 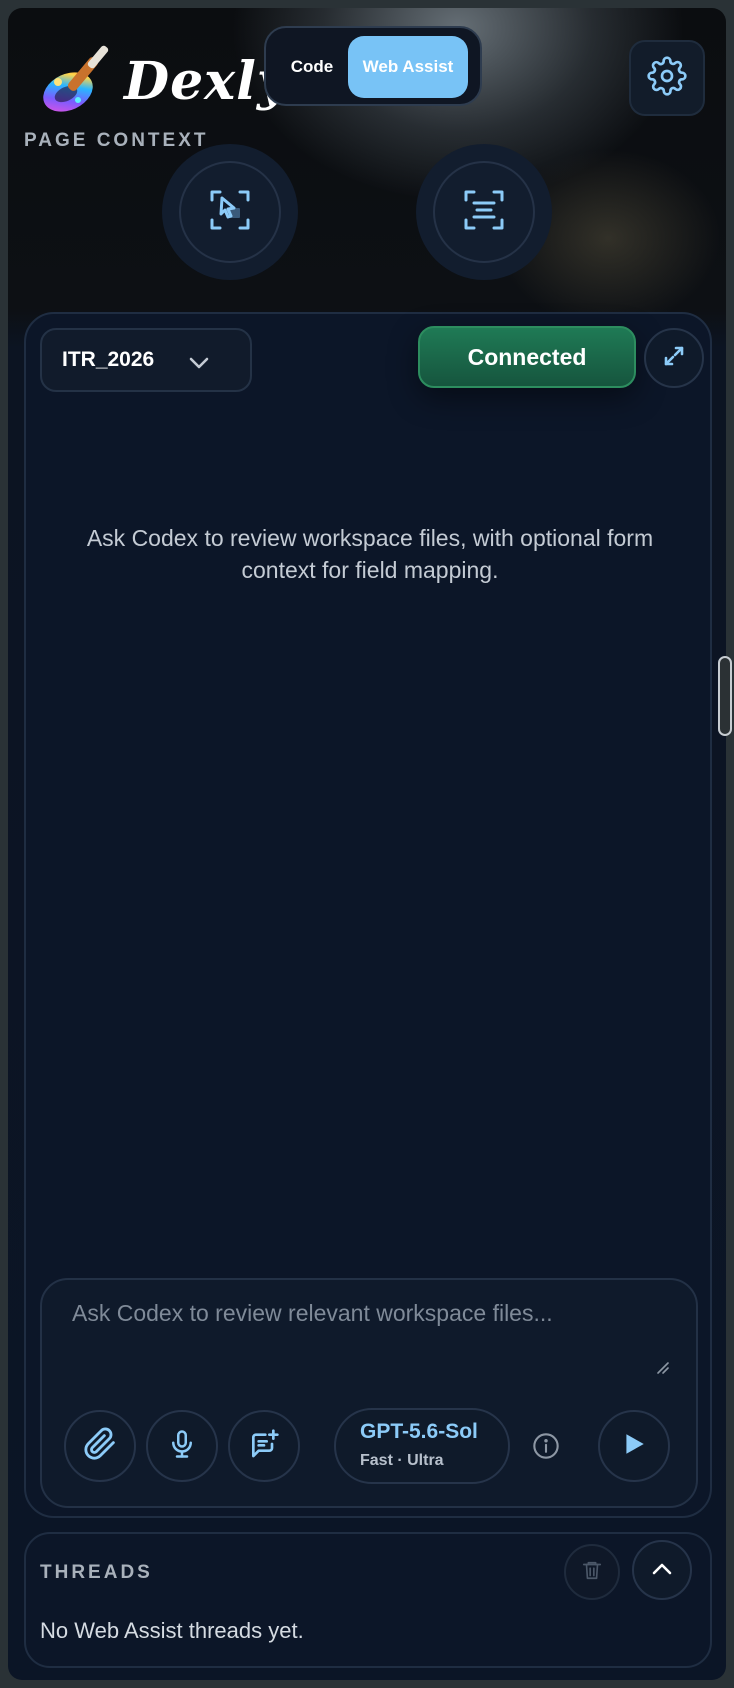 What do you see at coordinates (80, 78) in the screenshot?
I see `logo-brush-icon` at bounding box center [80, 78].